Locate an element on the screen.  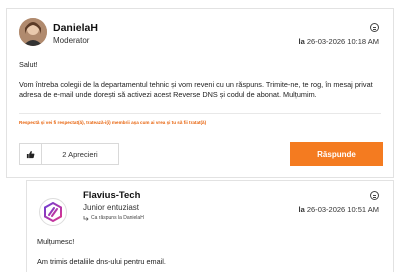
greeting: Salut! is located at coordinates (28, 64).